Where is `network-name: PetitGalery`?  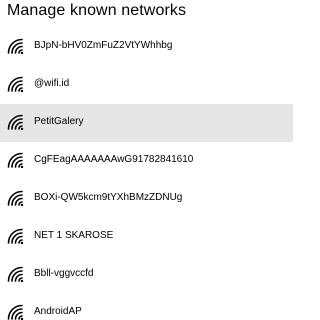
network-name: PetitGalery is located at coordinates (59, 121).